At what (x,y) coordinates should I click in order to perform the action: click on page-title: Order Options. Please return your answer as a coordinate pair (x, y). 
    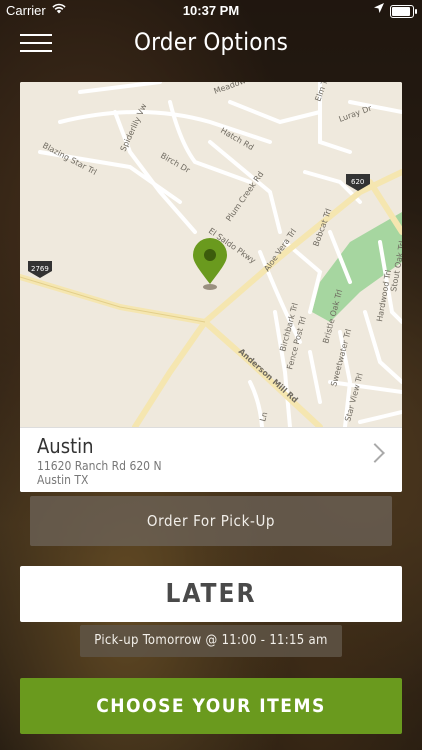
    Looking at the image, I should click on (211, 42).